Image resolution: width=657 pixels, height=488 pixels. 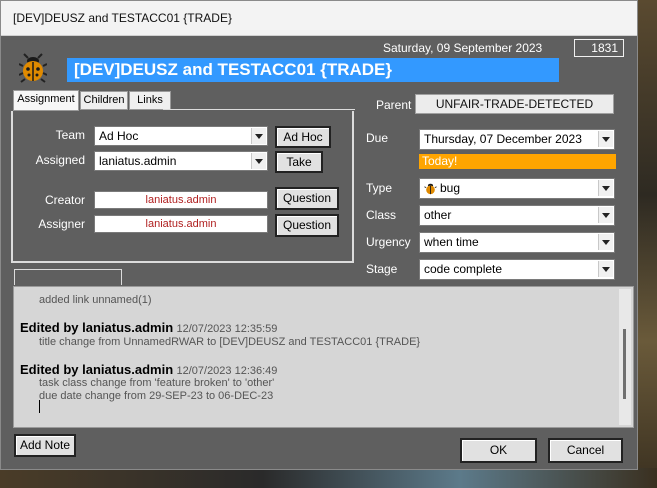 I want to click on window-title: [DEV]DEUSZ and TESTACC01 {TRADE}, so click(x=122, y=18).